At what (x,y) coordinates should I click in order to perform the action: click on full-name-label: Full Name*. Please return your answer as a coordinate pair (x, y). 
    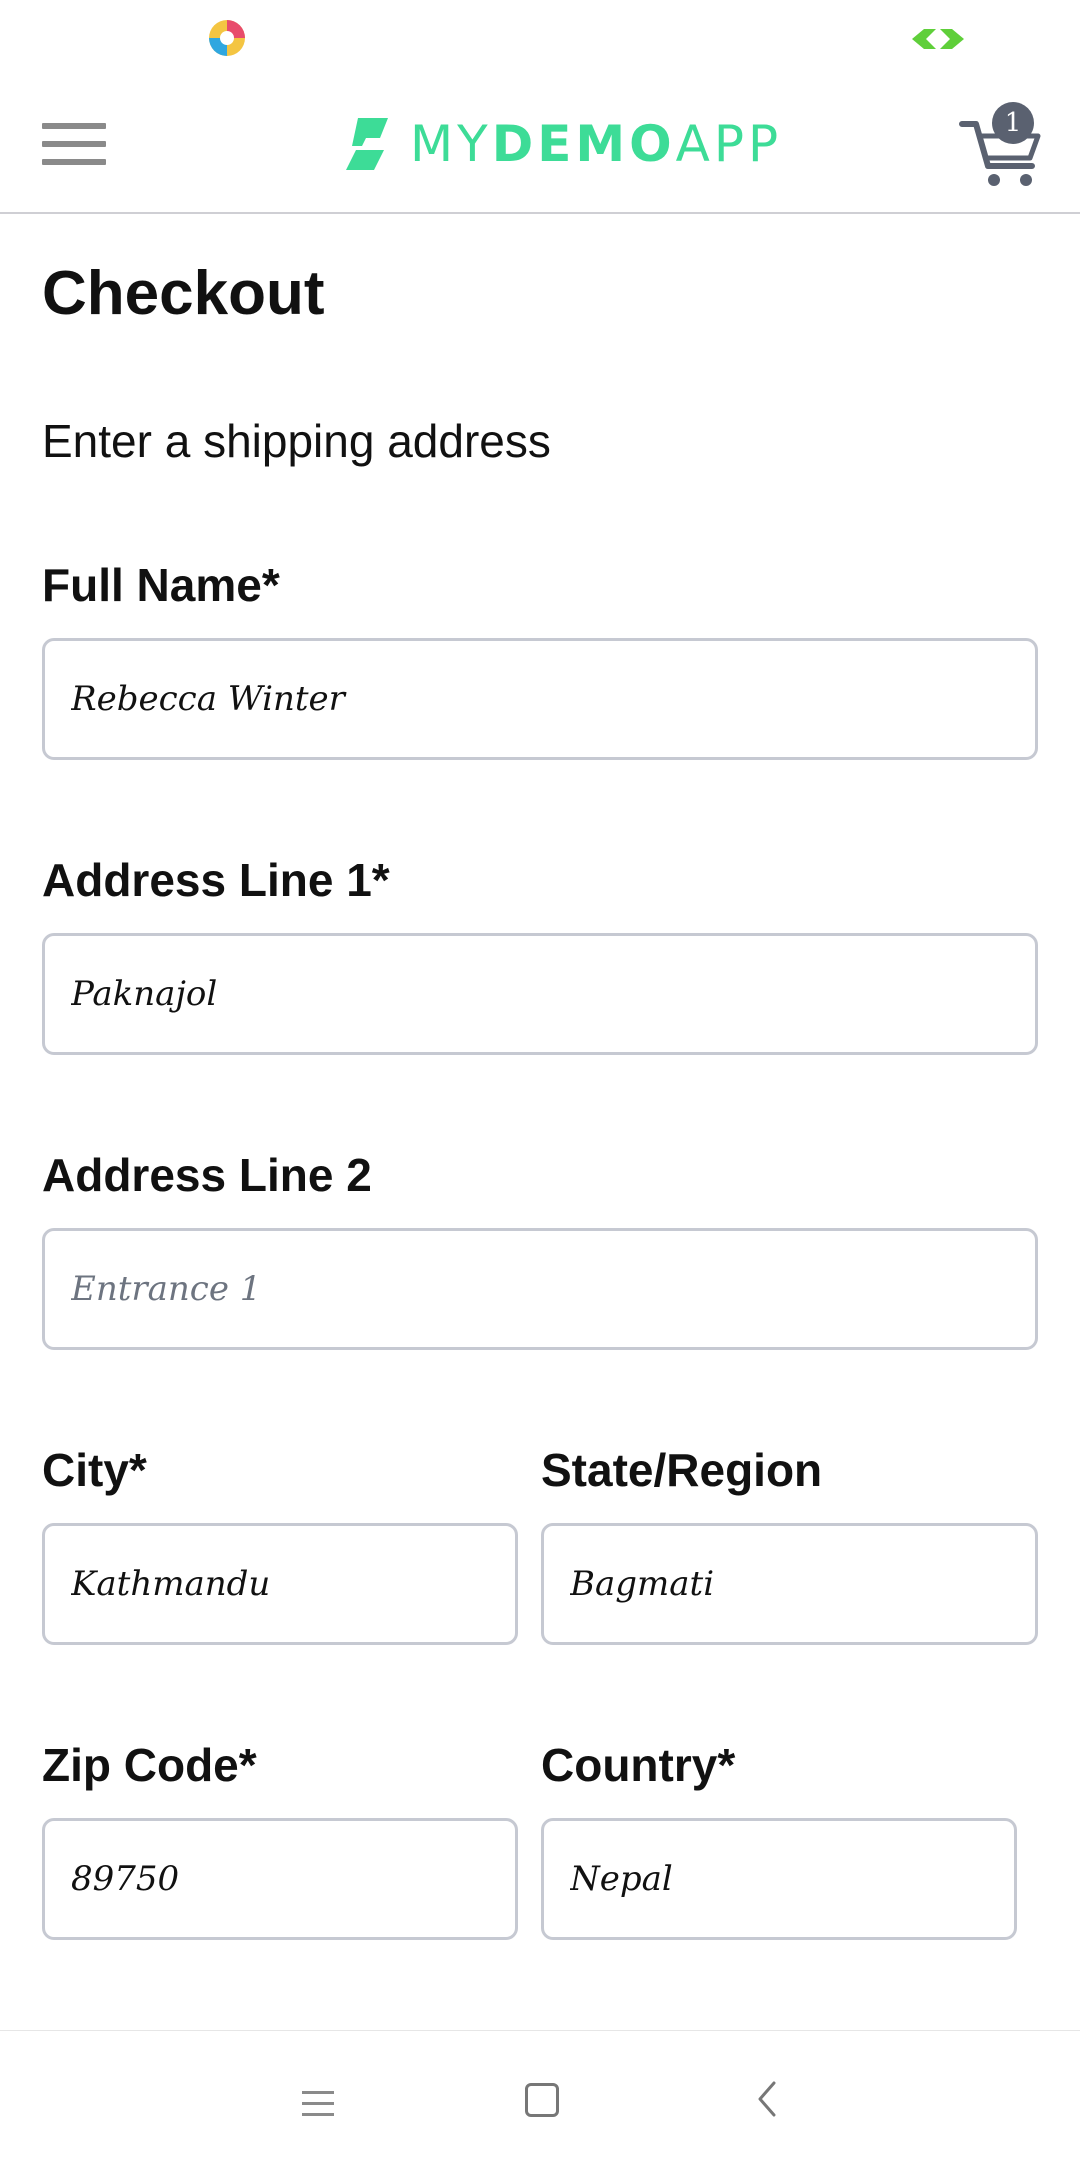
    Looking at the image, I should click on (161, 585).